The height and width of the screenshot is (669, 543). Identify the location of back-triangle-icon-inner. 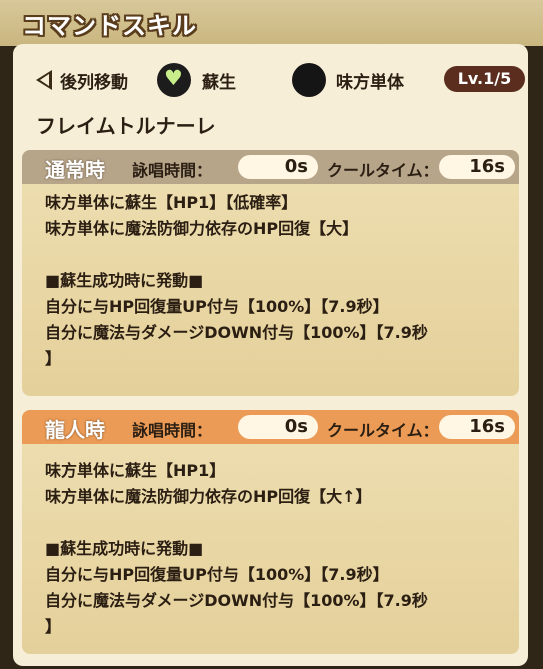
(44, 80).